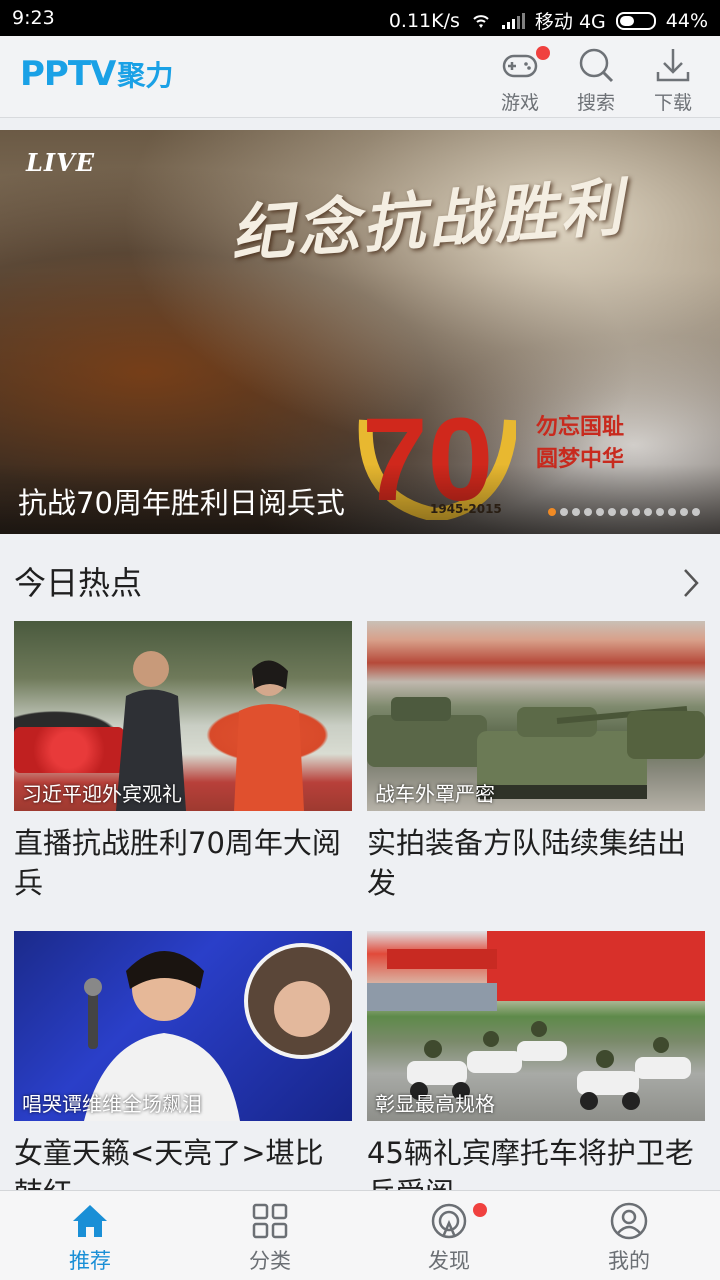 This screenshot has height=1280, width=720. I want to click on tab-discover: 发现, so click(449, 1238).